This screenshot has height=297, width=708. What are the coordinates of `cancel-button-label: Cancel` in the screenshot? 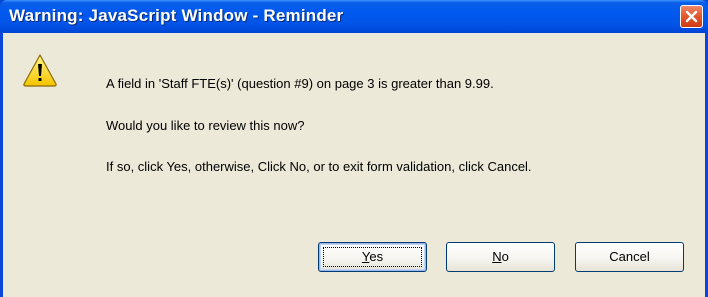 It's located at (629, 256).